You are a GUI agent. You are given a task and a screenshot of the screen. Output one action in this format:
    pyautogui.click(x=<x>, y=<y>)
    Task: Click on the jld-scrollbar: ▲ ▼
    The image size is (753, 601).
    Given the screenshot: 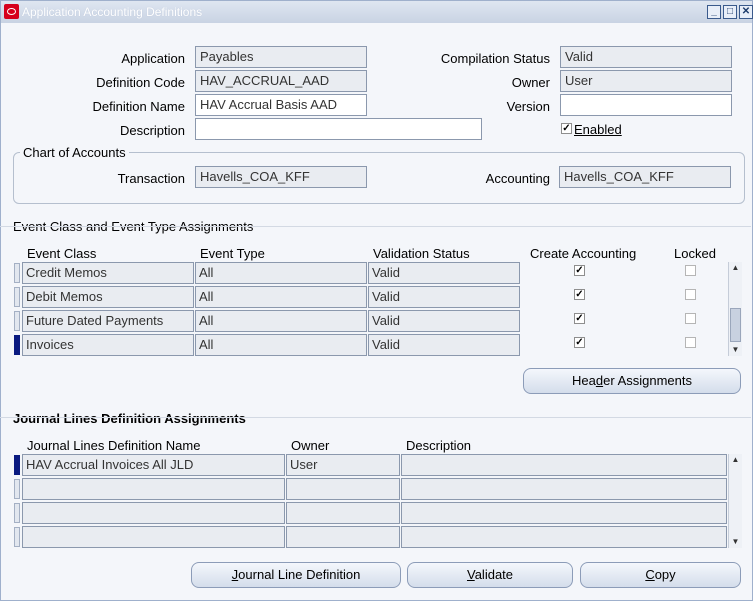 What is the action you would take?
    pyautogui.click(x=735, y=501)
    